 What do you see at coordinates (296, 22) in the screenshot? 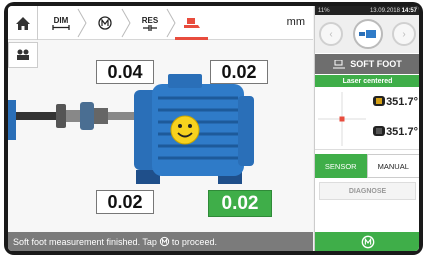
I see `unit-label: mm` at bounding box center [296, 22].